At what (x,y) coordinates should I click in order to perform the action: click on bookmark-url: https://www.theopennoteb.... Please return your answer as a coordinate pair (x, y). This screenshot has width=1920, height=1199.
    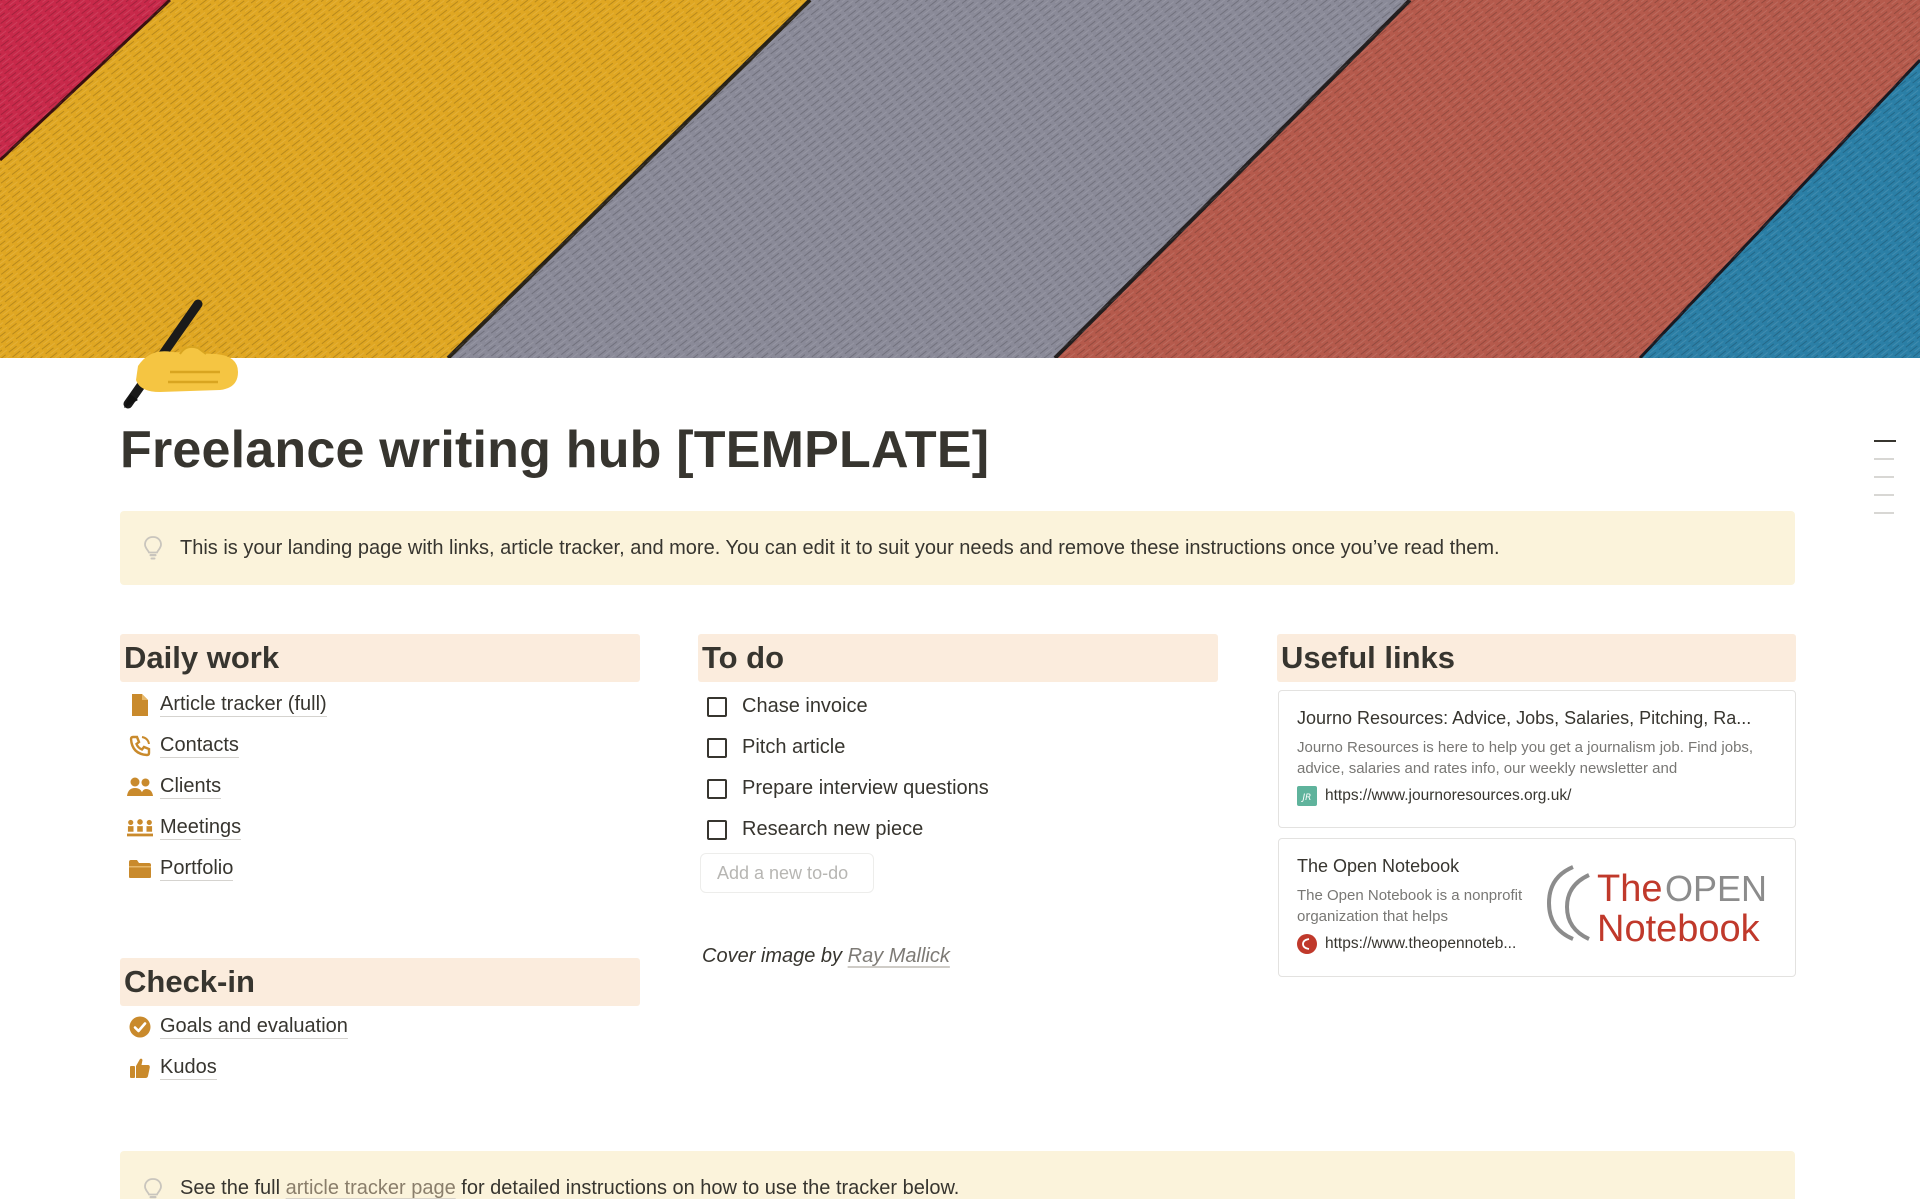
    Looking at the image, I should click on (1420, 944).